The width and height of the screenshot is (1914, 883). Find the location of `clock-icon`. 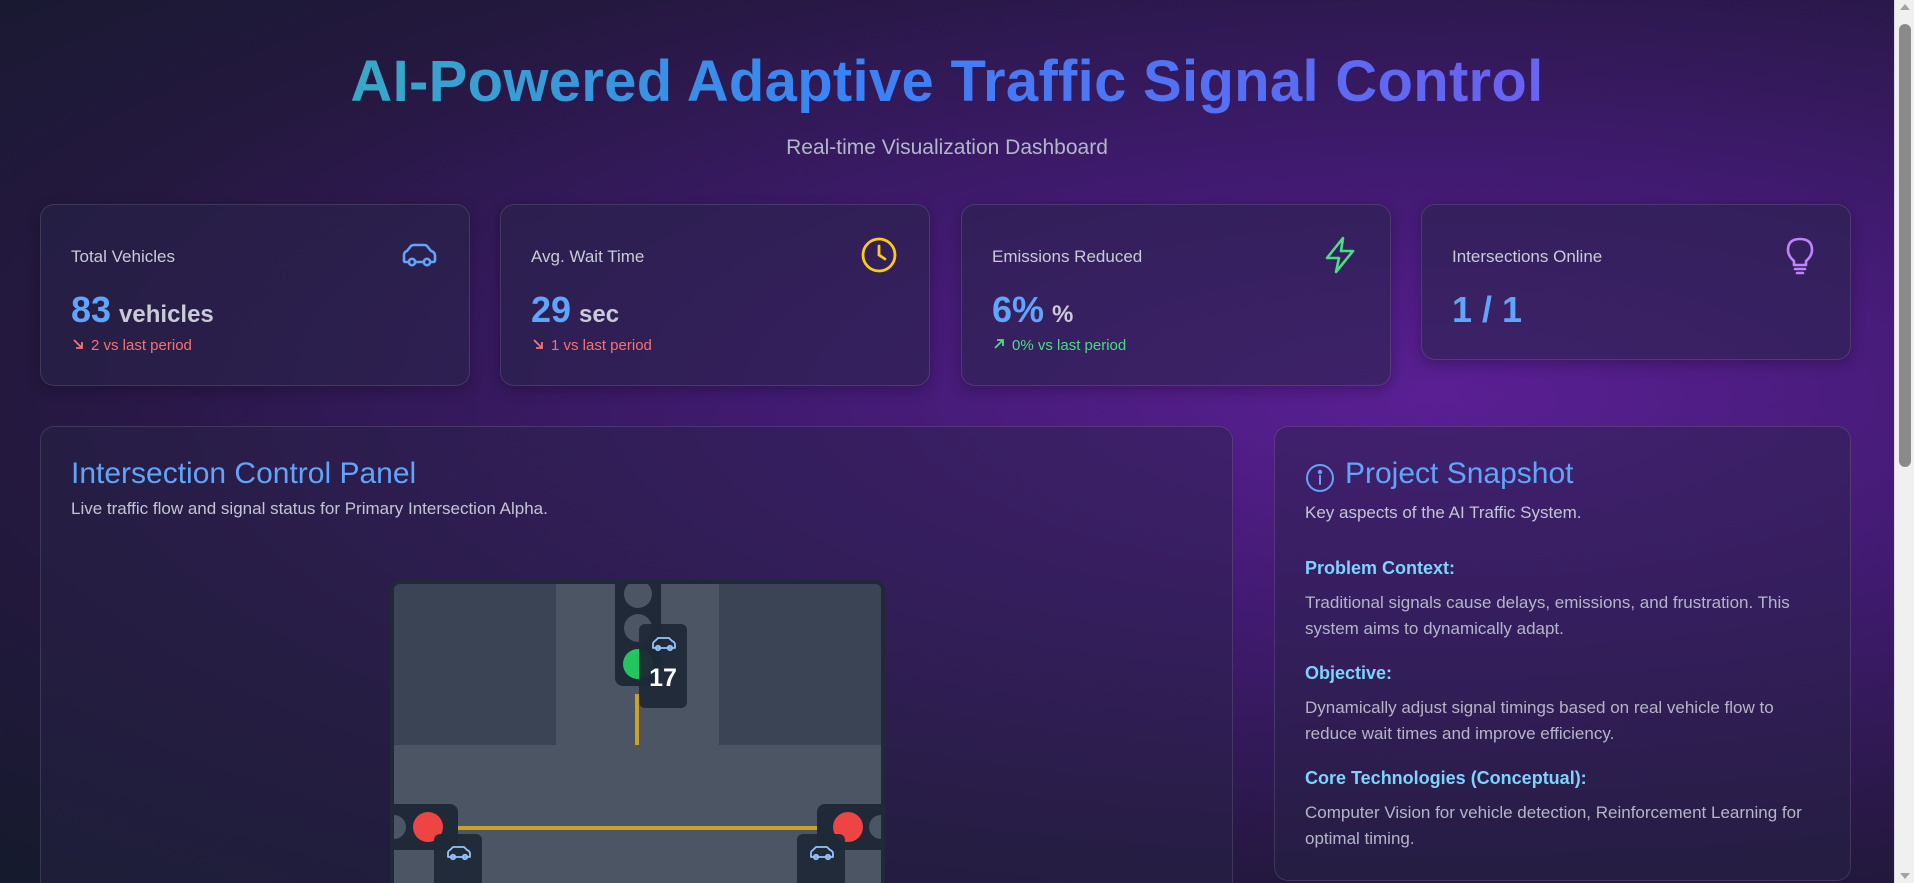

clock-icon is located at coordinates (879, 255).